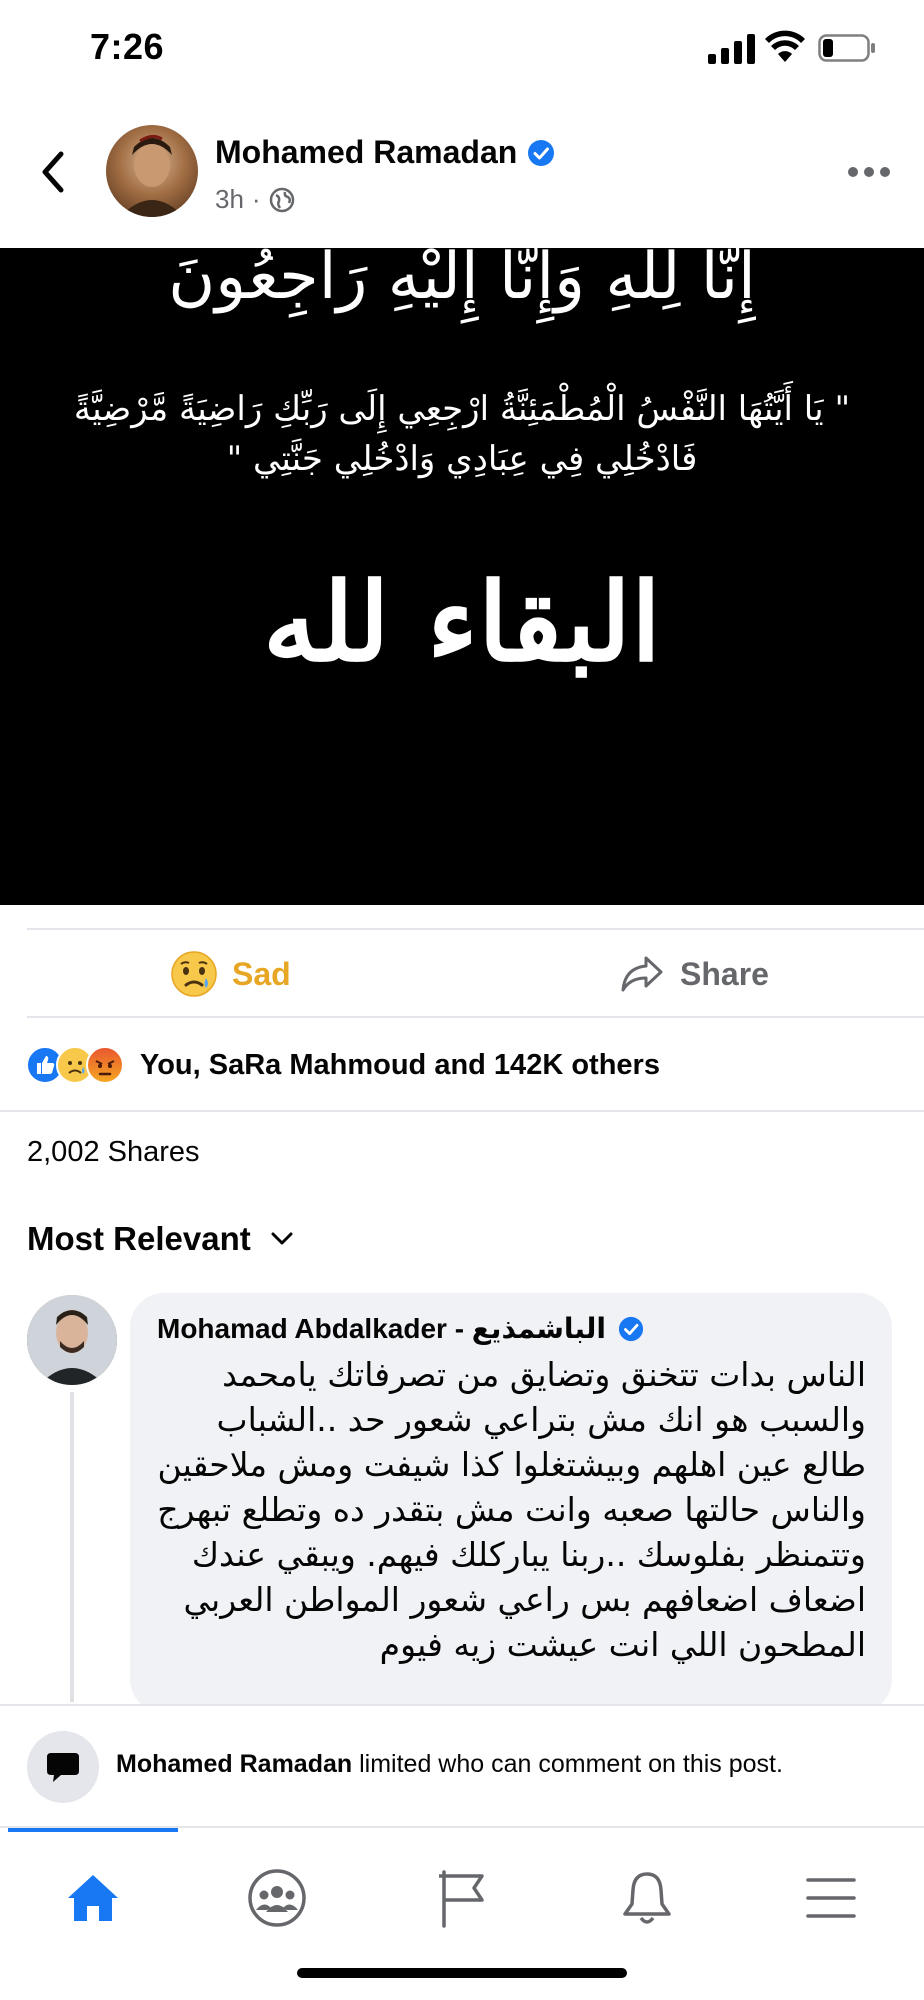 The height and width of the screenshot is (2000, 924). I want to click on nav-menu, so click(831, 1898).